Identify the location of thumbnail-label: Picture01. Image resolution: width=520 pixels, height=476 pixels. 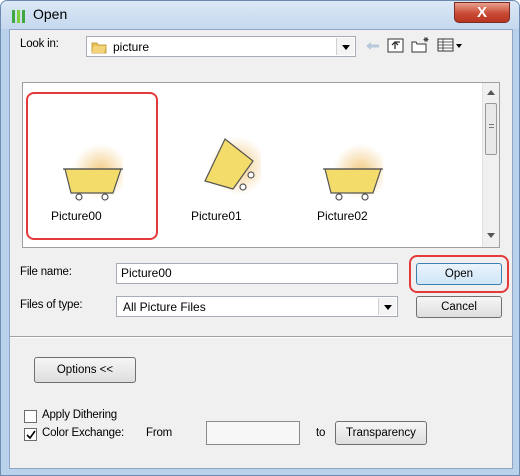
(216, 216).